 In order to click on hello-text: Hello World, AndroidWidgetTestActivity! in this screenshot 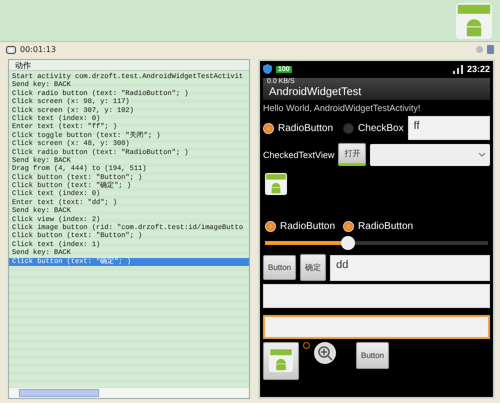, I will do `click(342, 108)`.